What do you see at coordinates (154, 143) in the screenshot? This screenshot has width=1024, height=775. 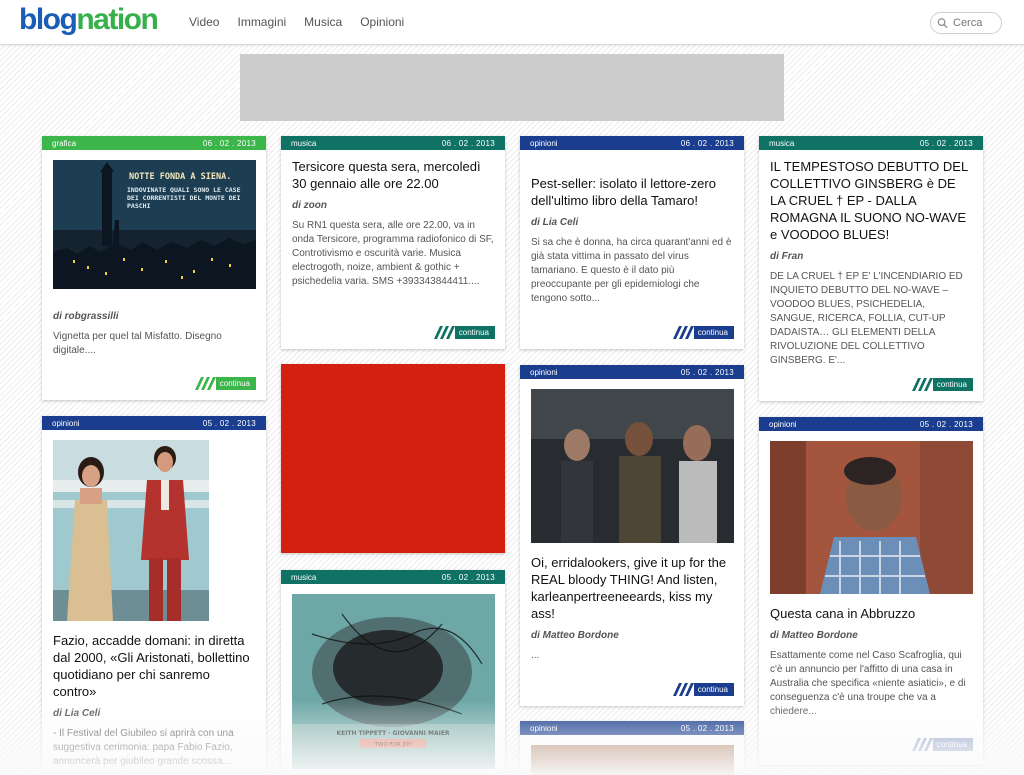 I see `card-header: grafica 06 . 02 . 2013` at bounding box center [154, 143].